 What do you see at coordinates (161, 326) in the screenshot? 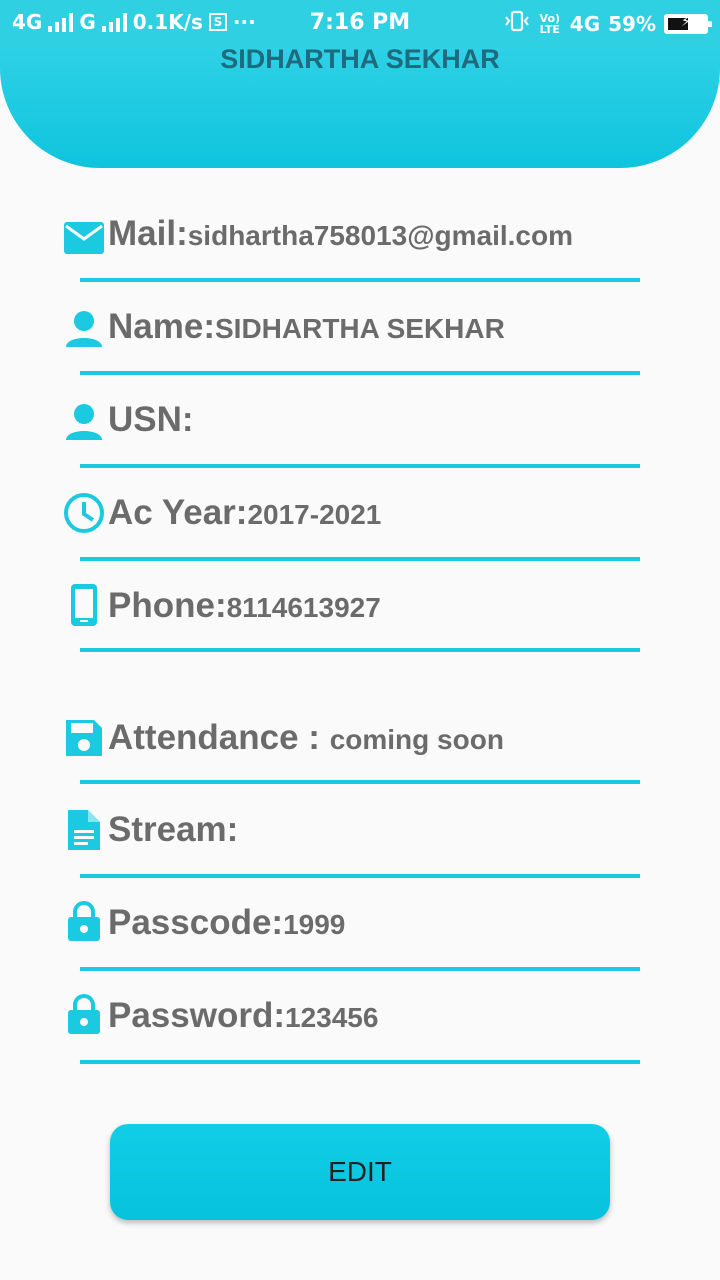
I see `field-label: Name:` at bounding box center [161, 326].